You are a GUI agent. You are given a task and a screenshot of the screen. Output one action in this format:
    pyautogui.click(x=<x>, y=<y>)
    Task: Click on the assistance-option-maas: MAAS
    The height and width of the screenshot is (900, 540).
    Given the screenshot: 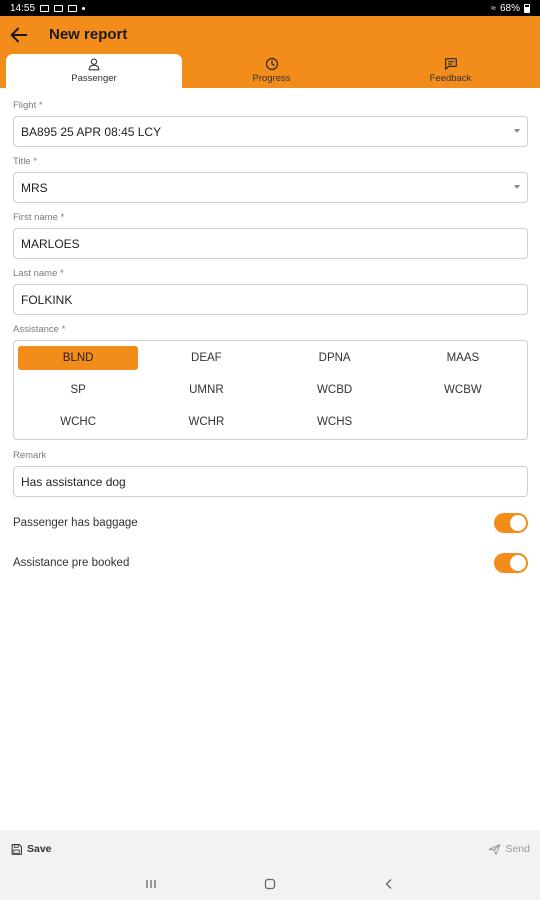 What is the action you would take?
    pyautogui.click(x=463, y=358)
    